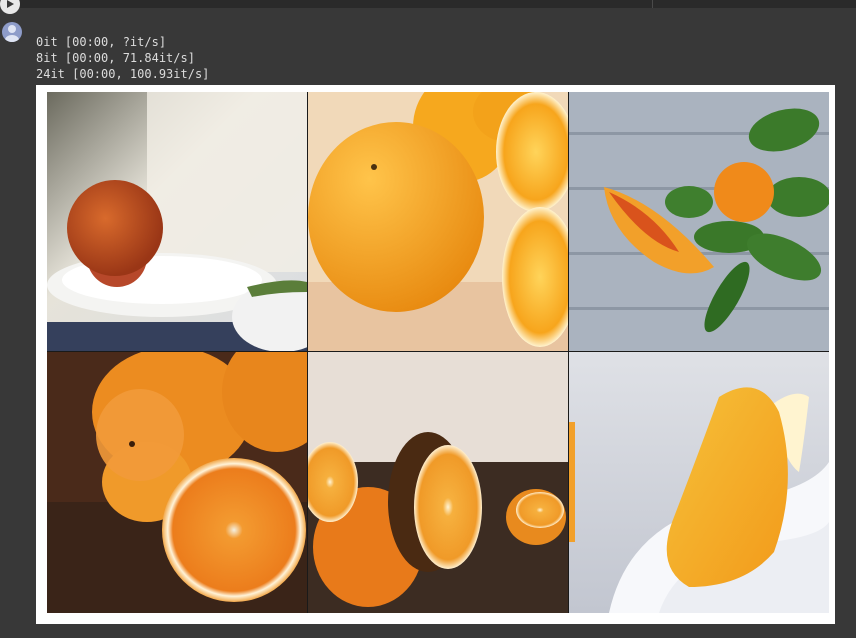 This screenshot has height=638, width=856. I want to click on user-avatar-icon, so click(12, 33).